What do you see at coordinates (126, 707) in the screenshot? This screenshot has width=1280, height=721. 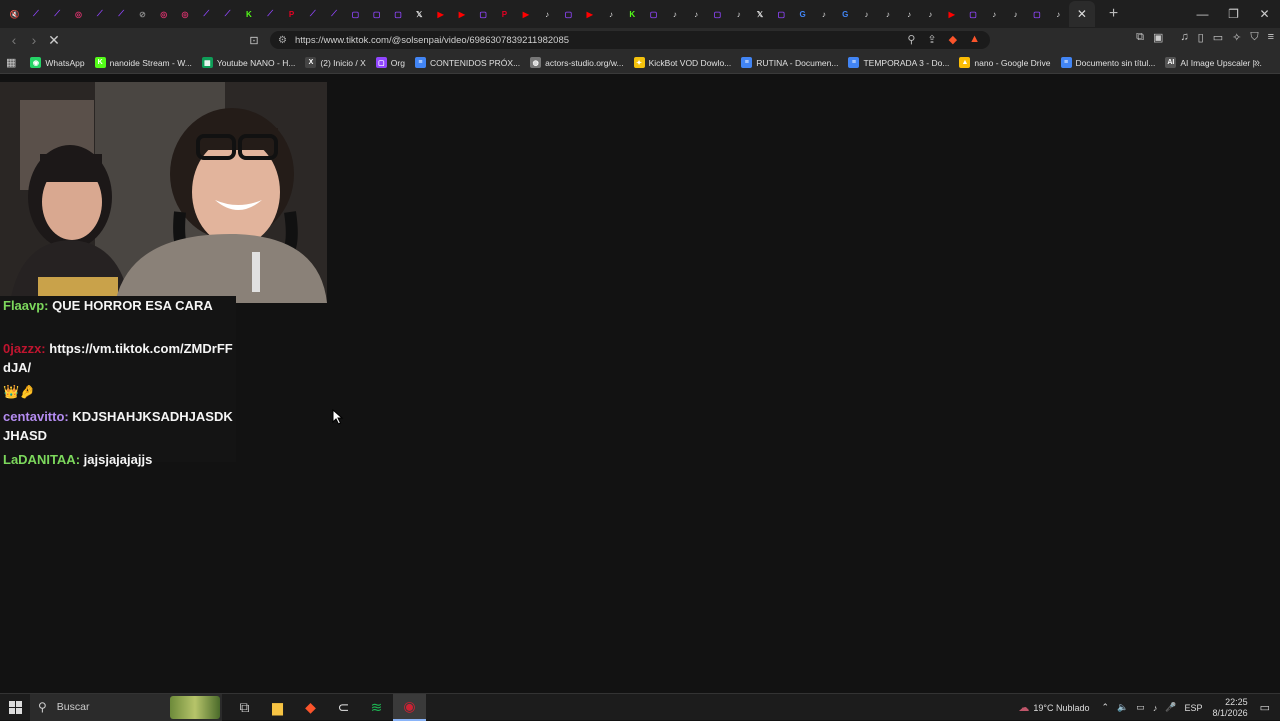 I see `taskbar-search: ⚲ Buscar` at bounding box center [126, 707].